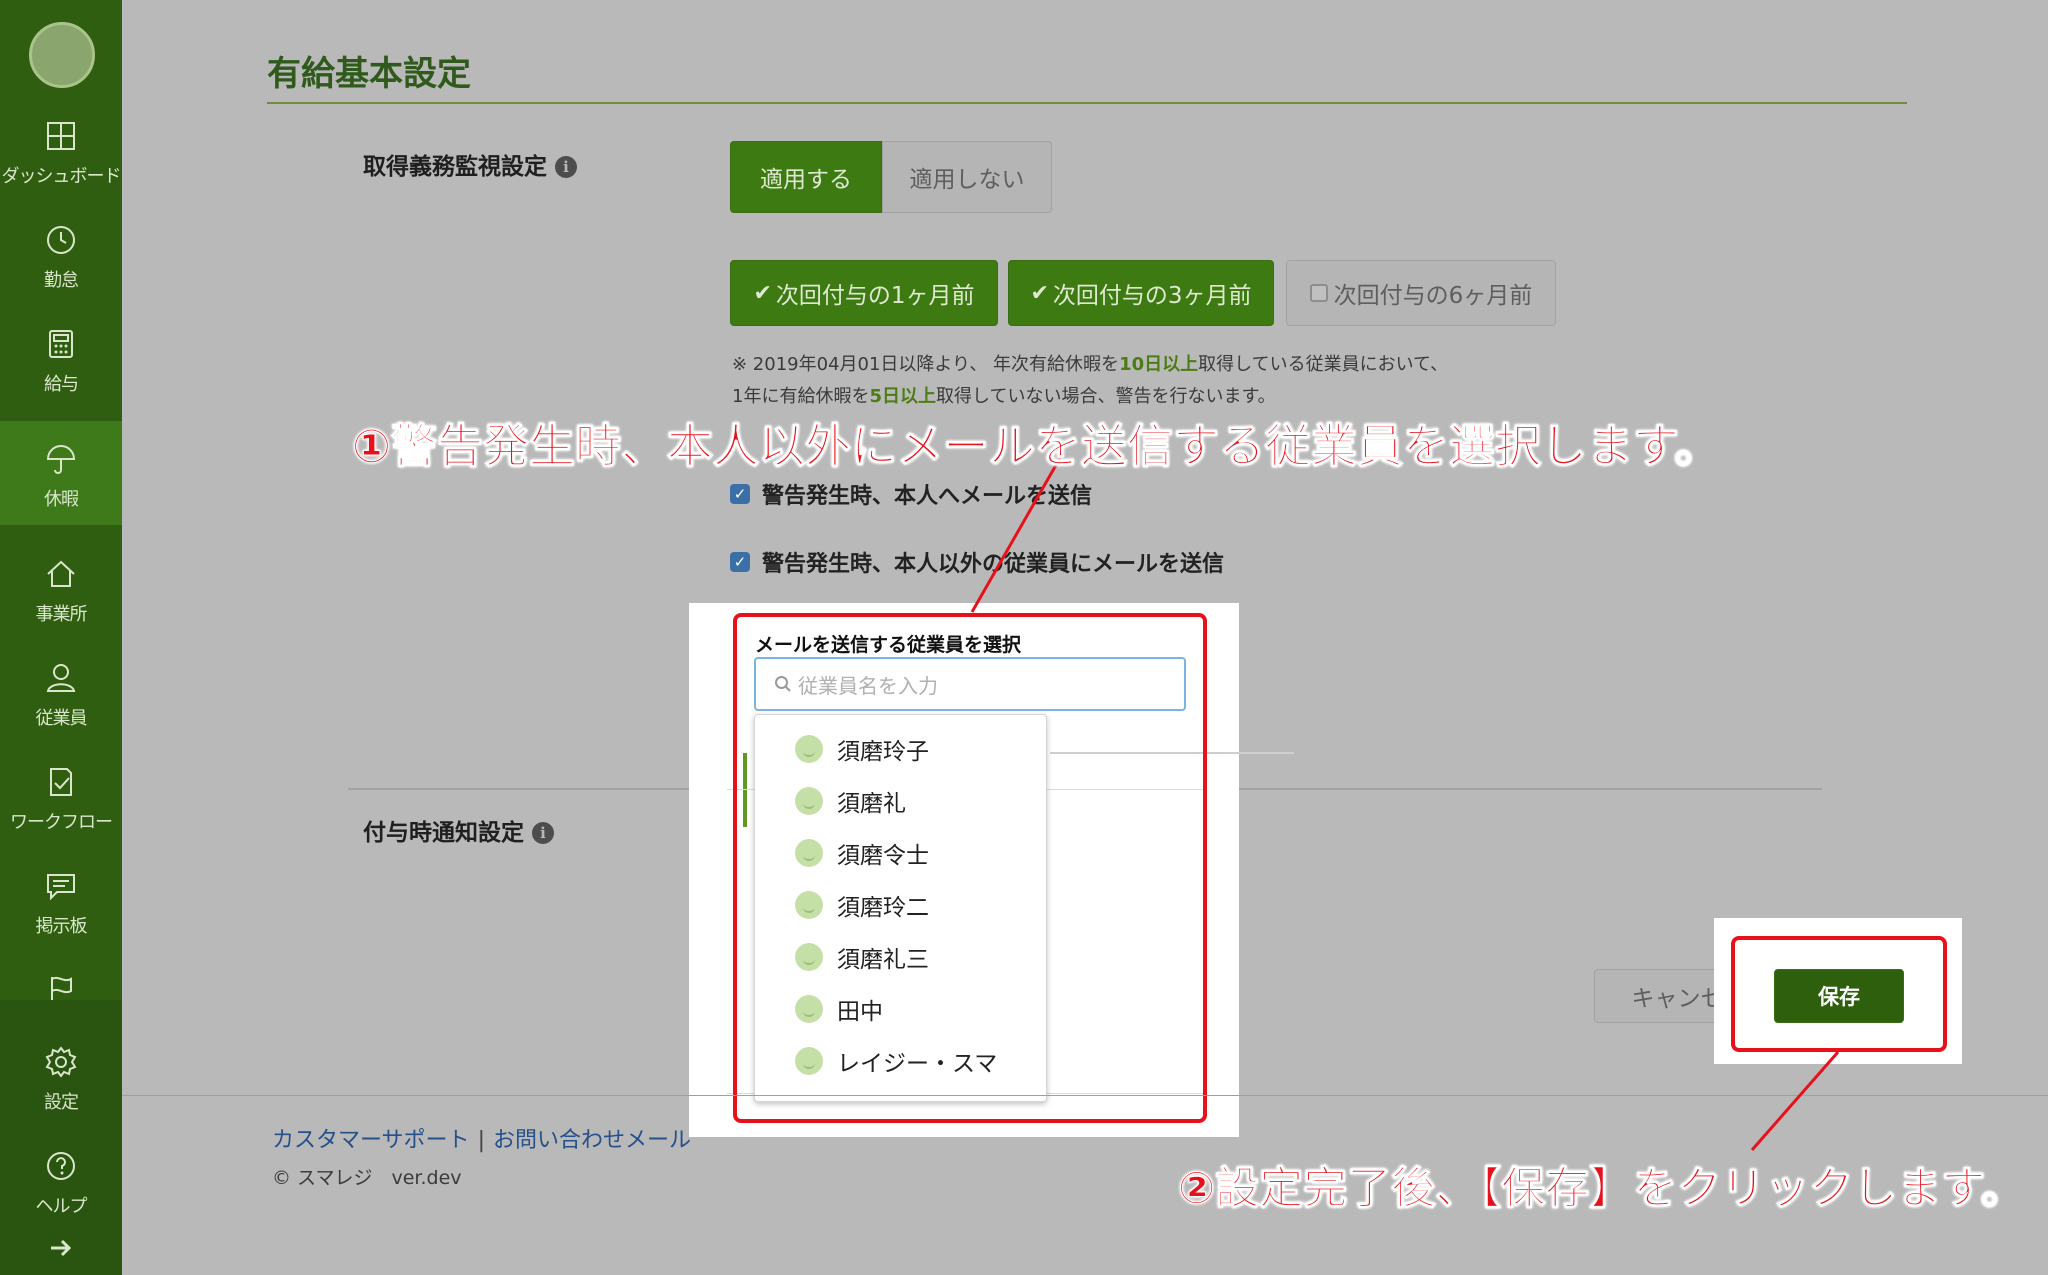  Describe the element at coordinates (967, 180) in the screenshot. I see `not-apply-button-label: 適用しない` at that location.